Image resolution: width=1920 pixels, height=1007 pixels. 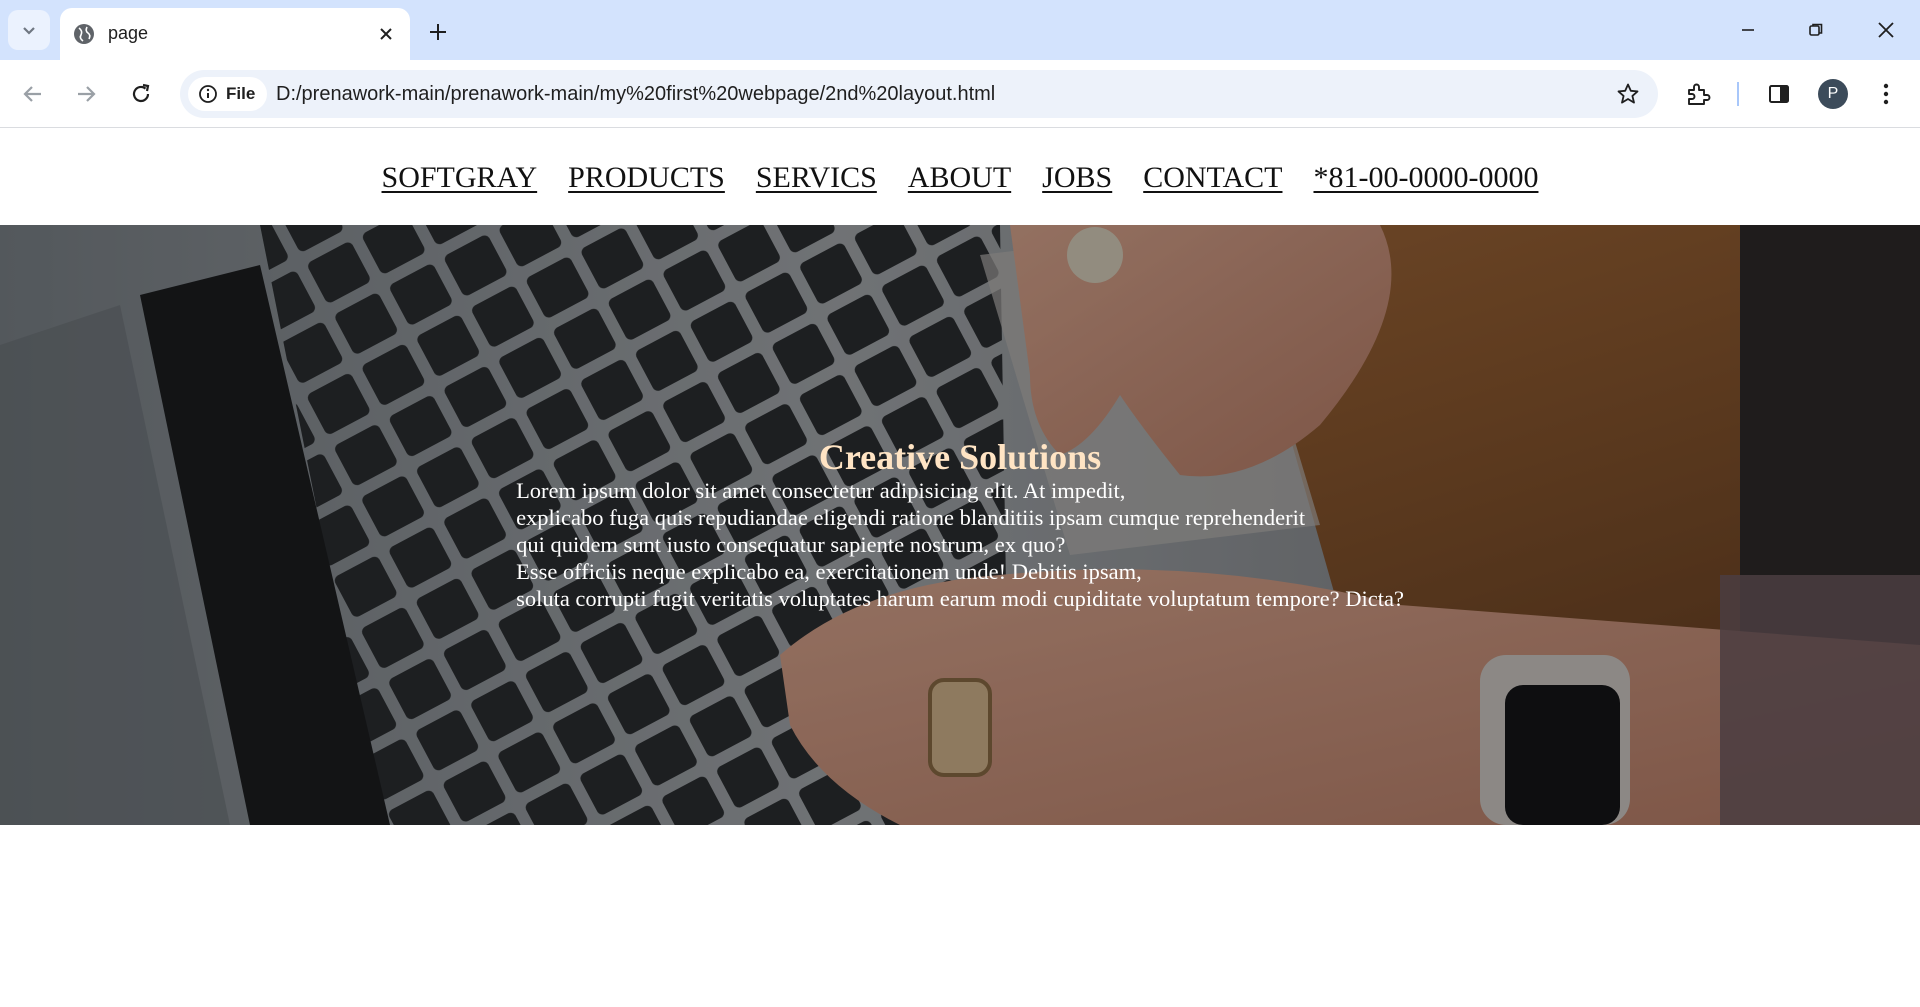 What do you see at coordinates (241, 93) in the screenshot?
I see `site-info-label: File` at bounding box center [241, 93].